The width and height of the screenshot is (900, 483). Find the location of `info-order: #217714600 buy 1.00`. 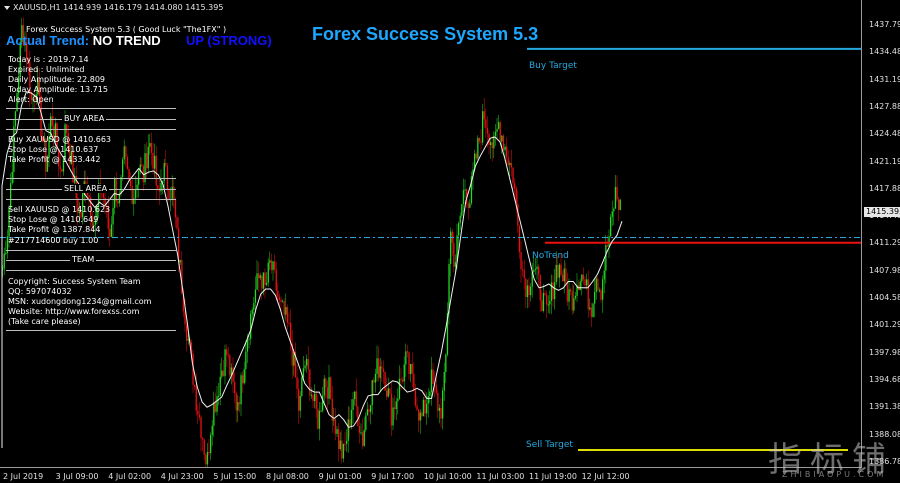

info-order: #217714600 buy 1.00 is located at coordinates (53, 240).